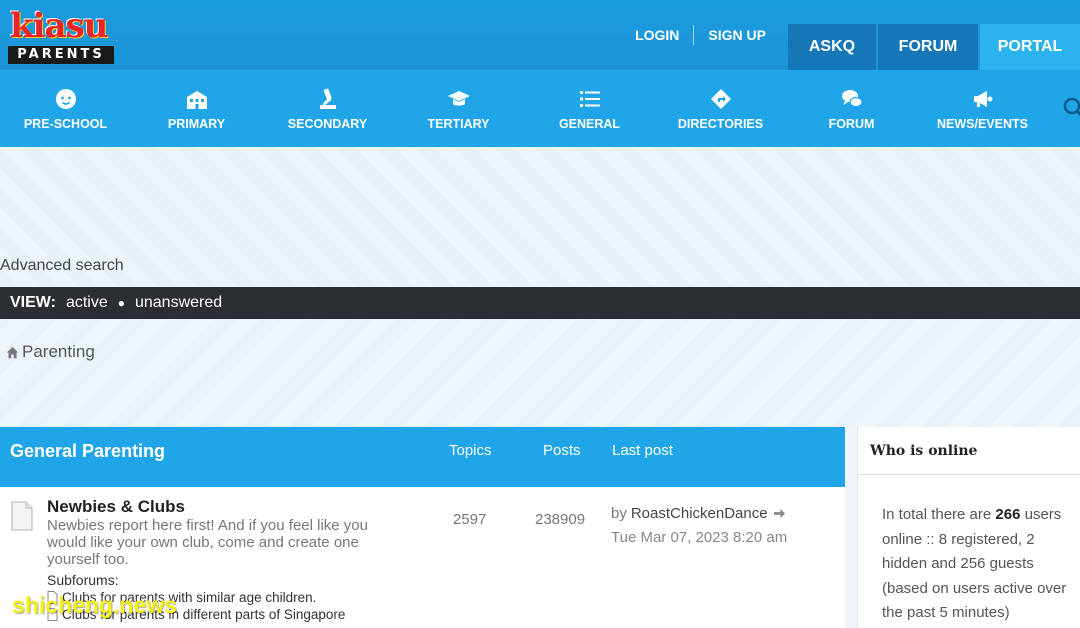 The height and width of the screenshot is (628, 1080). I want to click on breadcrumb: Parenting, so click(50, 352).